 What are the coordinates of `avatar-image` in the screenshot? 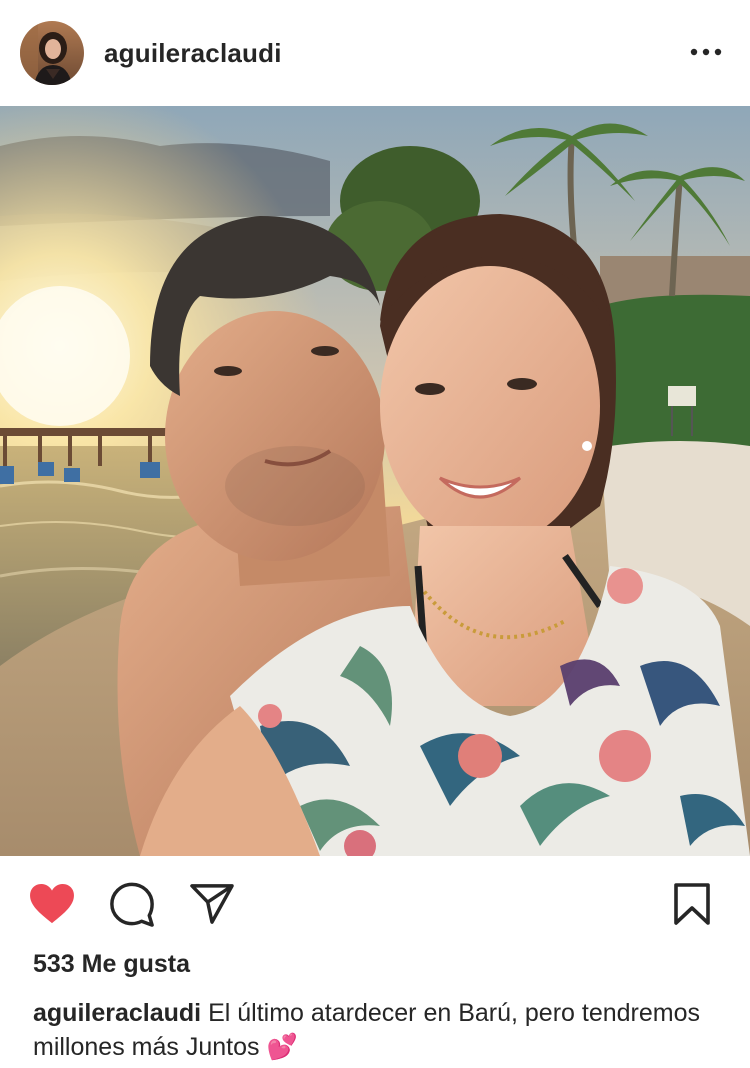 It's located at (52, 53).